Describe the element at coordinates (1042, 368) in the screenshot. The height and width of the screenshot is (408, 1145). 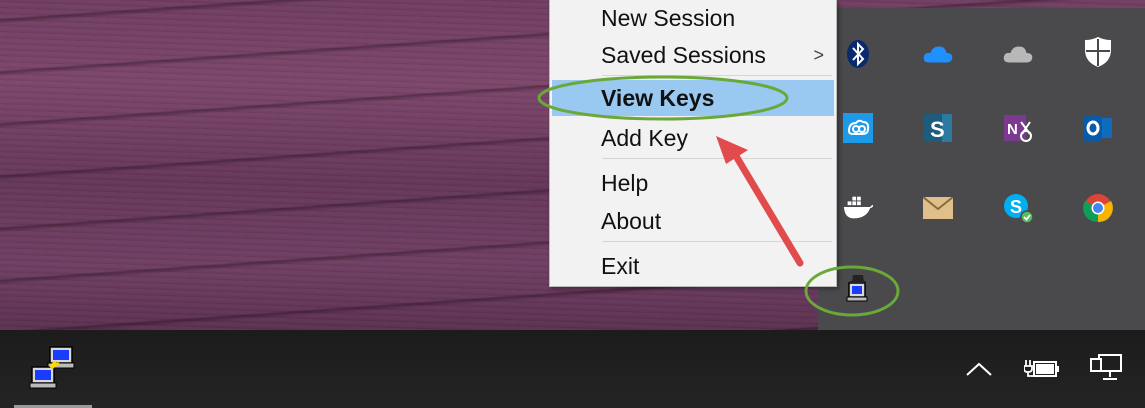
I see `power-battery-icon` at that location.